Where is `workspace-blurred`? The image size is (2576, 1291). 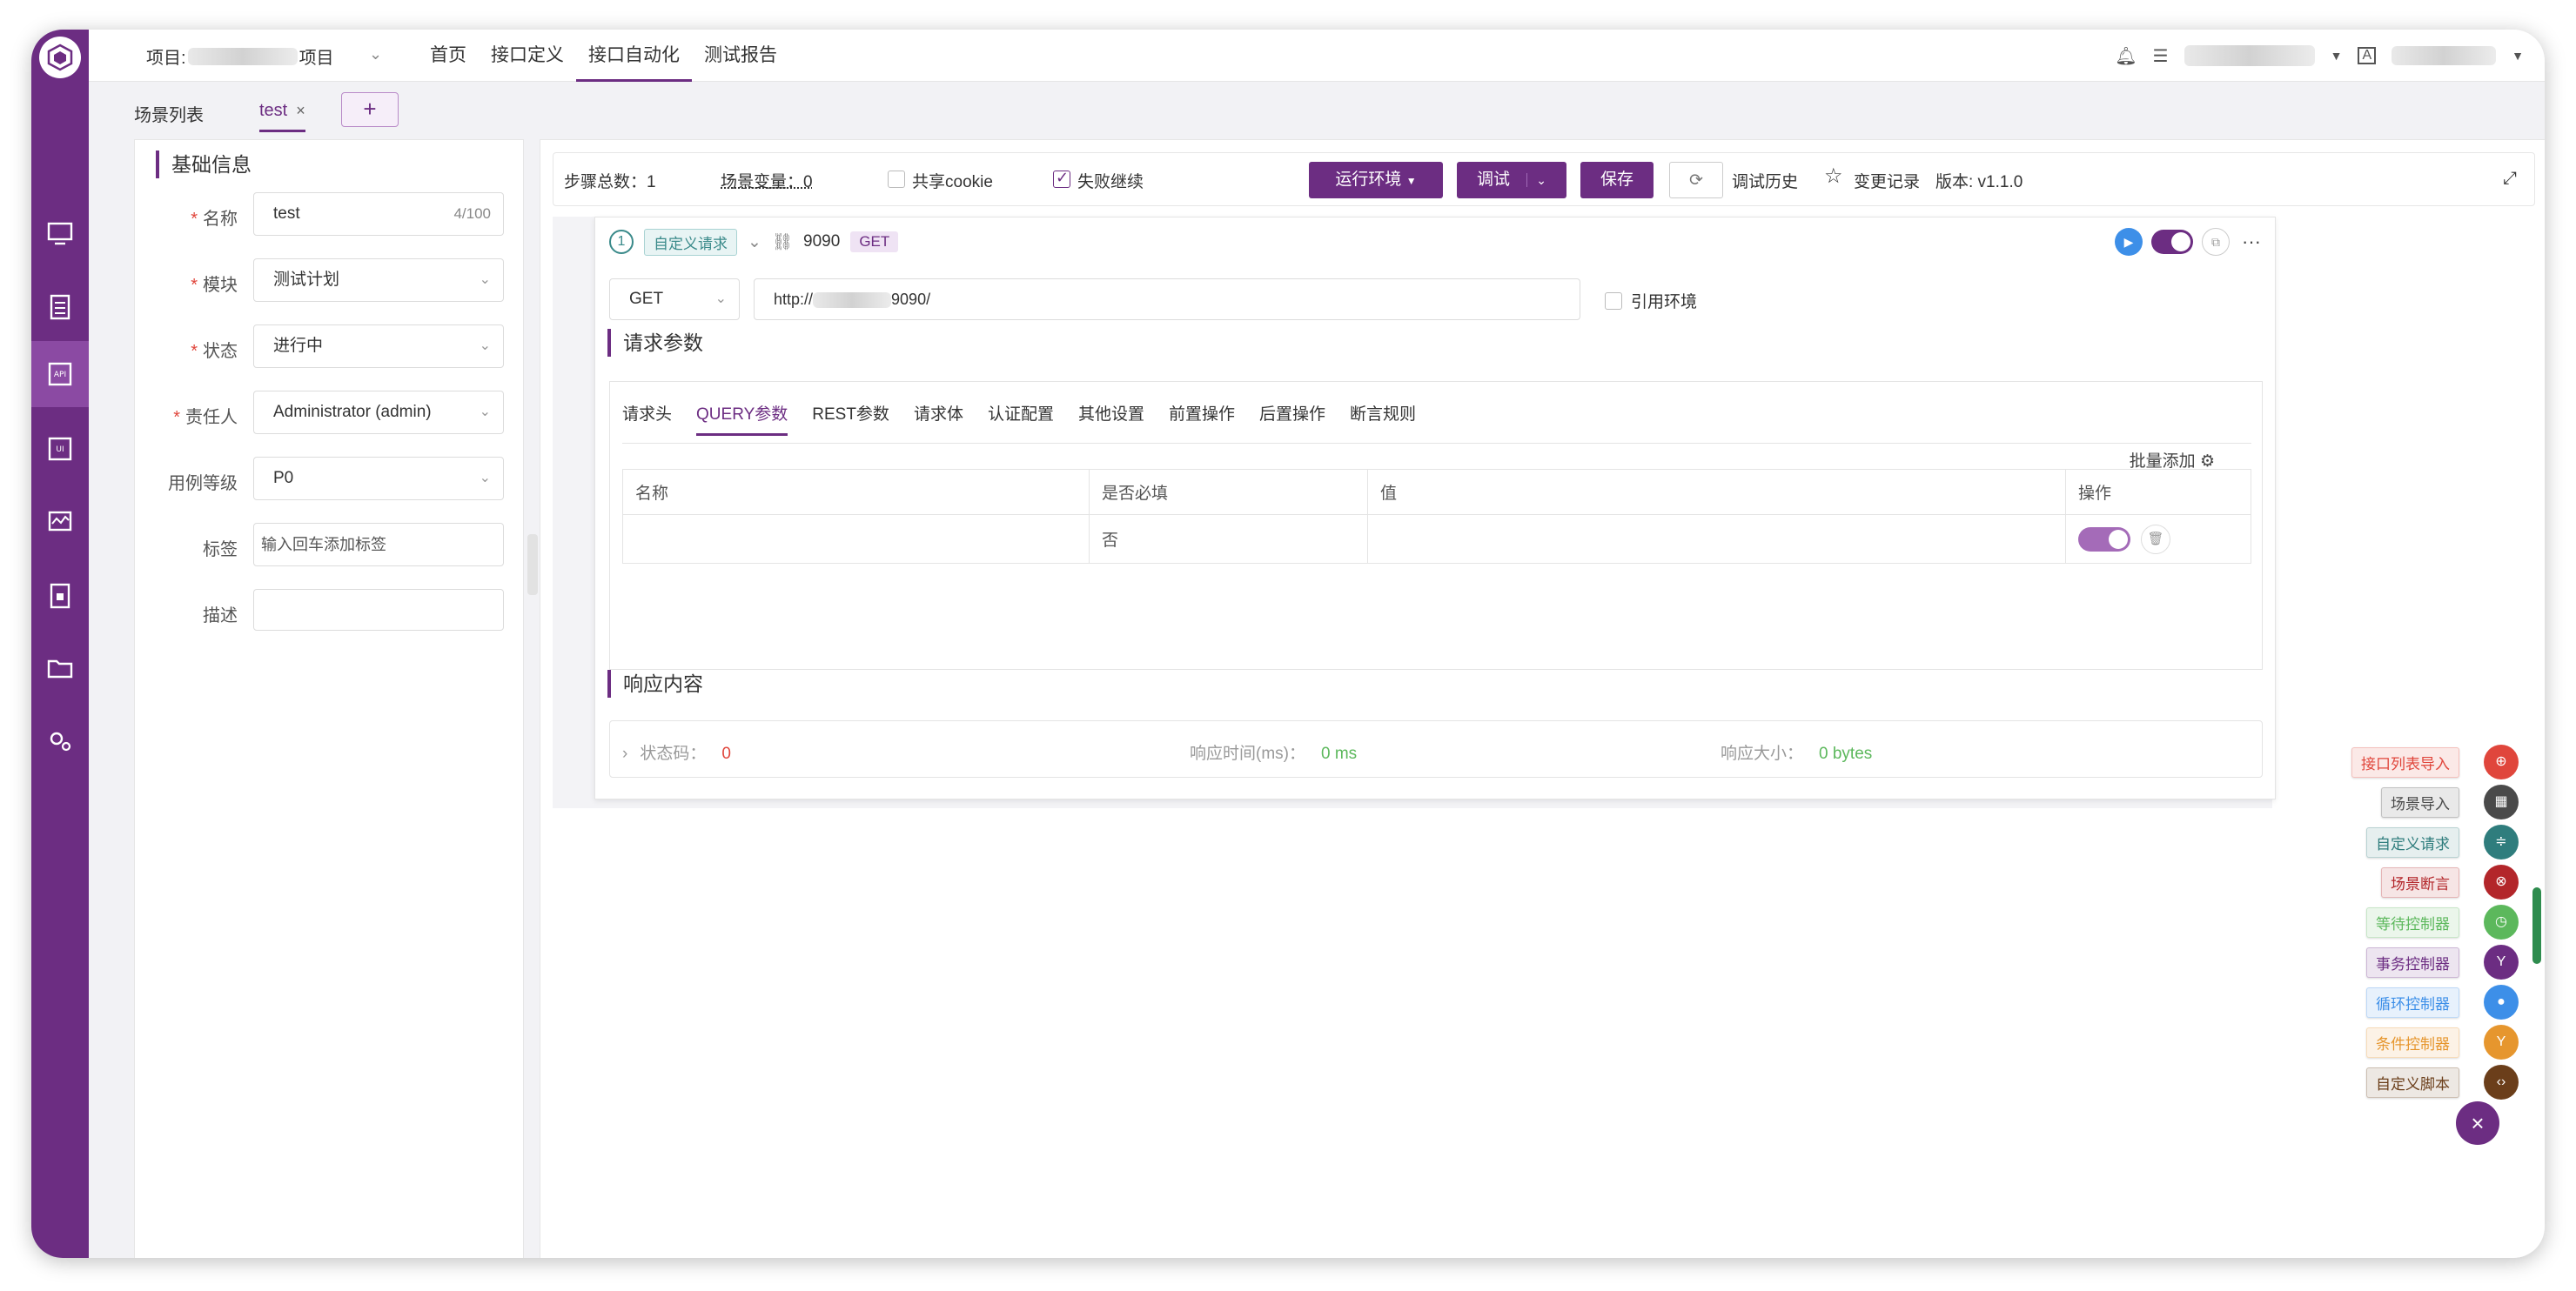 workspace-blurred is located at coordinates (2250, 55).